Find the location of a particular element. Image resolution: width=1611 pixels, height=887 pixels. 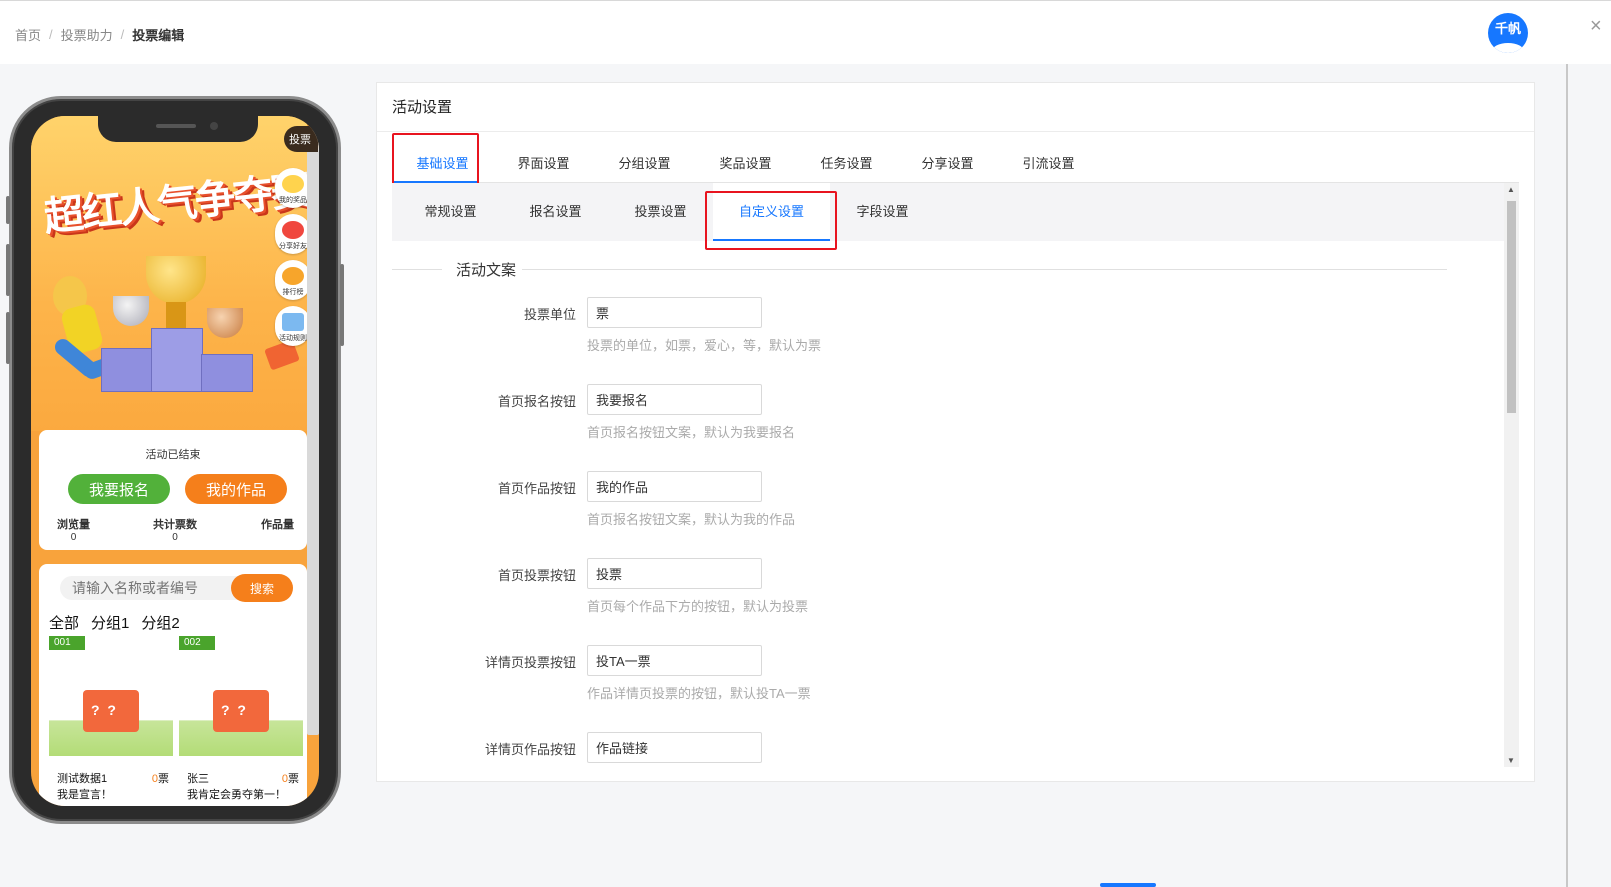

work-entry: 002 张三 0票 我肯定会勇夺第一！ is located at coordinates (241, 721).